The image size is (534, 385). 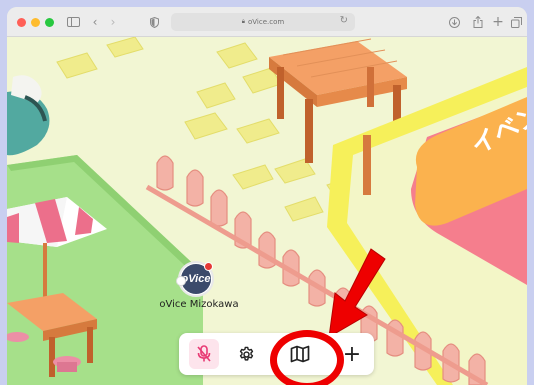 What do you see at coordinates (478, 22) in the screenshot?
I see `share-icon` at bounding box center [478, 22].